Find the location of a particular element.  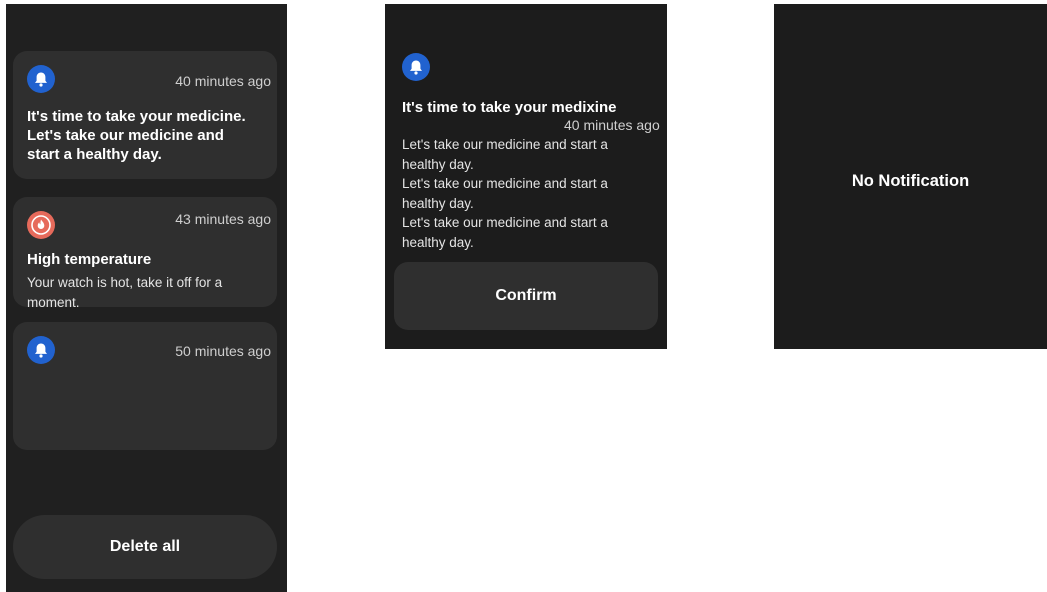

notification-title-line: start a healthy day. is located at coordinates (94, 154).